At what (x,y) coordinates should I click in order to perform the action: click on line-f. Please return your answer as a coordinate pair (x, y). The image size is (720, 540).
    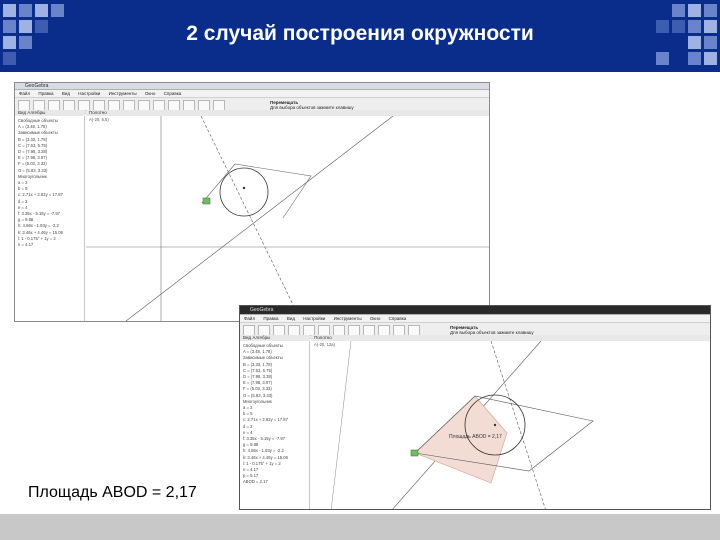
    Looking at the image, I should click on (259, 218).